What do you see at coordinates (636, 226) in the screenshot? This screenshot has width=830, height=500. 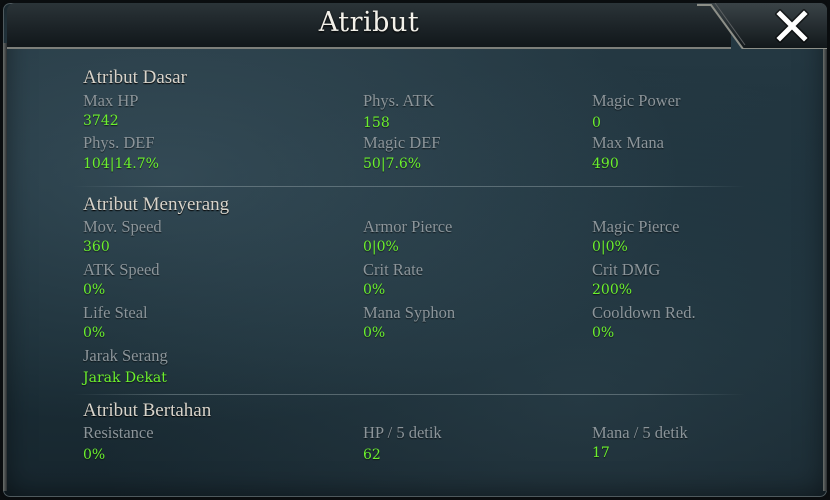 I see `stat-label-magic-pierce: Magic Pierce` at bounding box center [636, 226].